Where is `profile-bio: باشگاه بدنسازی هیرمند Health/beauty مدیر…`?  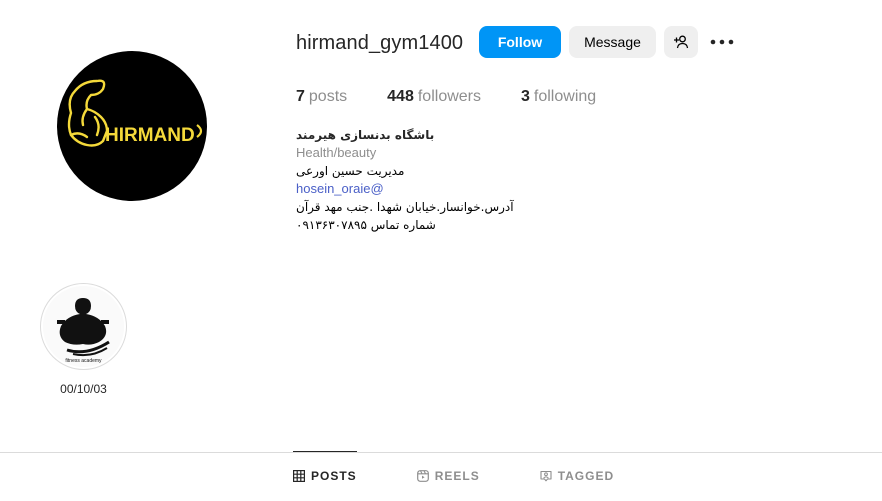
profile-bio: باشگاه بدنسازی هیرمند Health/beauty مدیر… is located at coordinates (426, 180).